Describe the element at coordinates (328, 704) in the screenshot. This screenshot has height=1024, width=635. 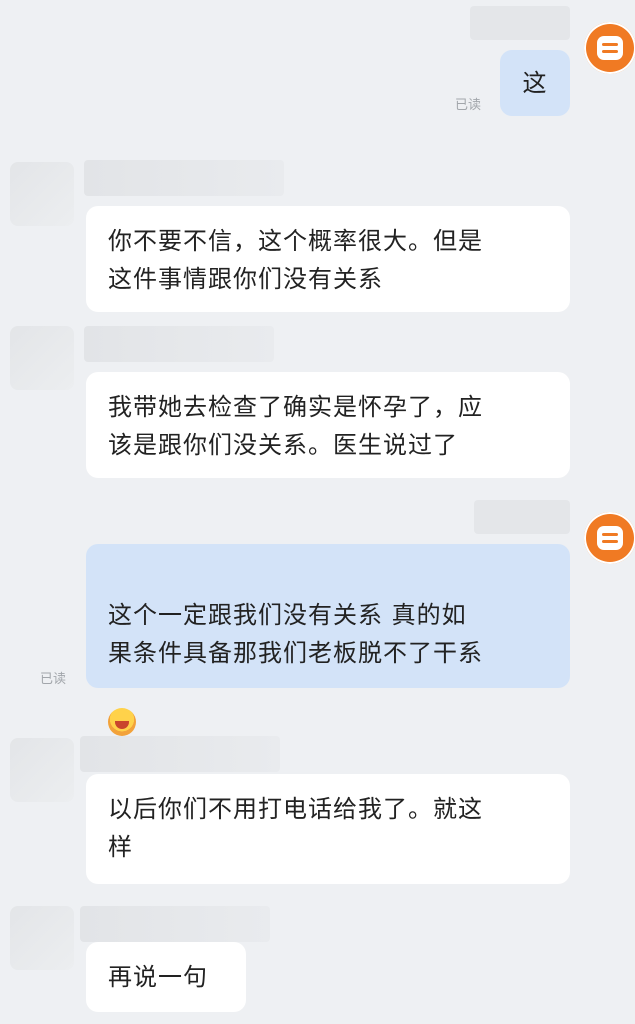
I see `message-emoji-row` at that location.